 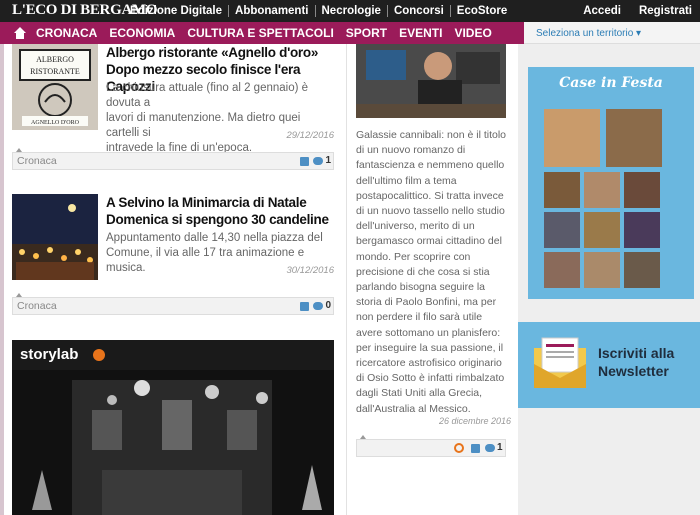 What do you see at coordinates (431, 448) in the screenshot?
I see `feature-footer-bar: 1` at bounding box center [431, 448].